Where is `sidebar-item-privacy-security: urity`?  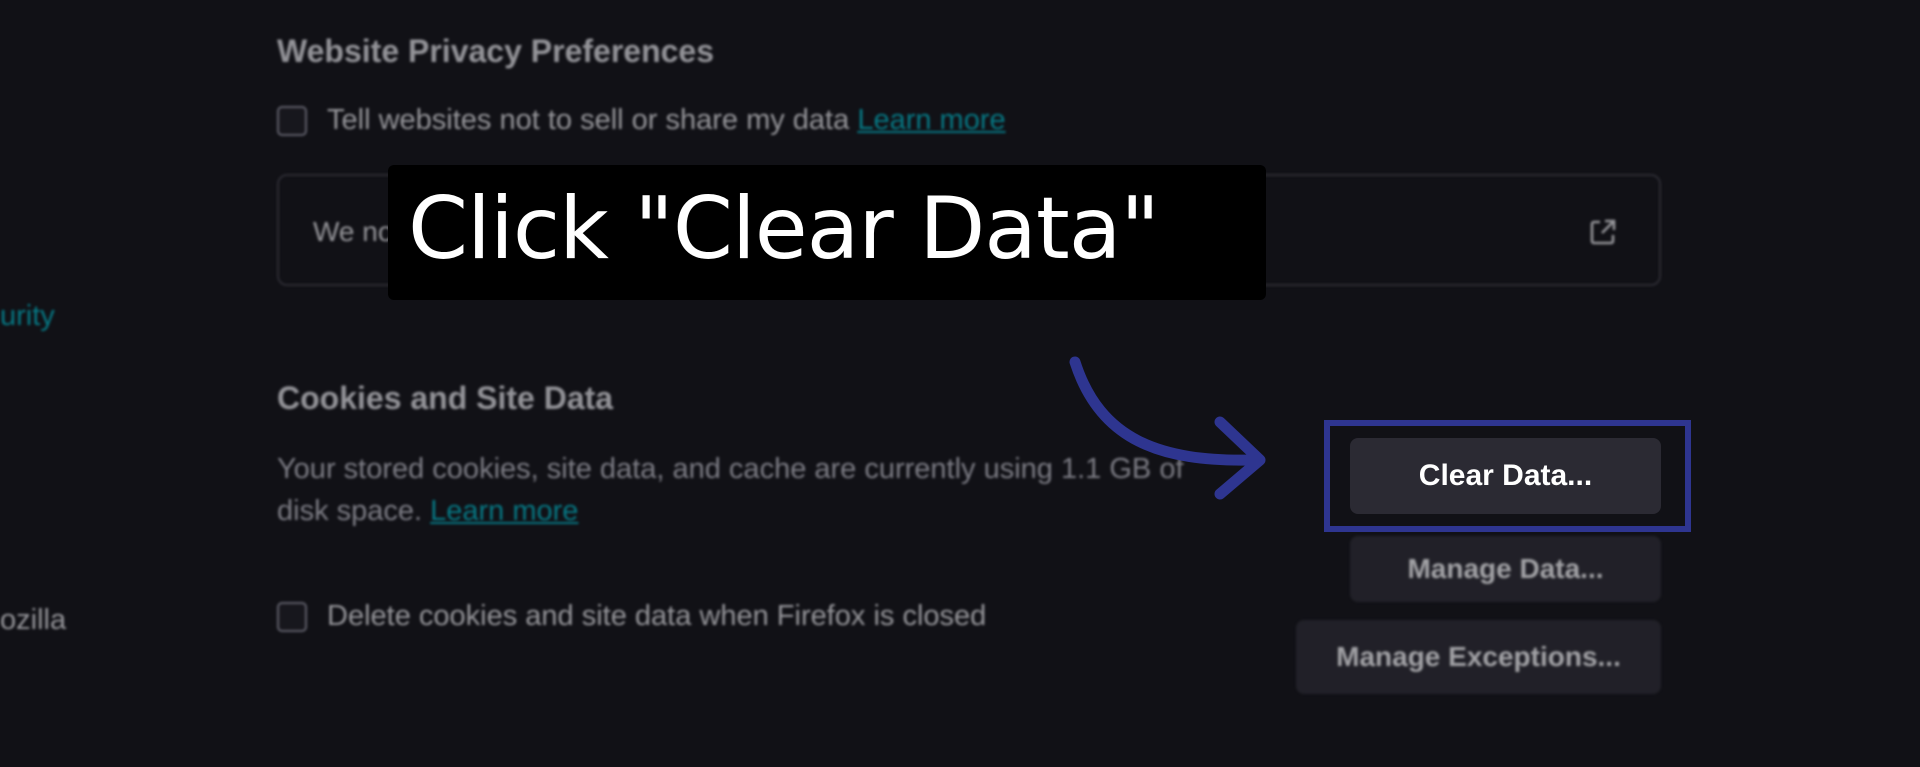 sidebar-item-privacy-security: urity is located at coordinates (27, 316).